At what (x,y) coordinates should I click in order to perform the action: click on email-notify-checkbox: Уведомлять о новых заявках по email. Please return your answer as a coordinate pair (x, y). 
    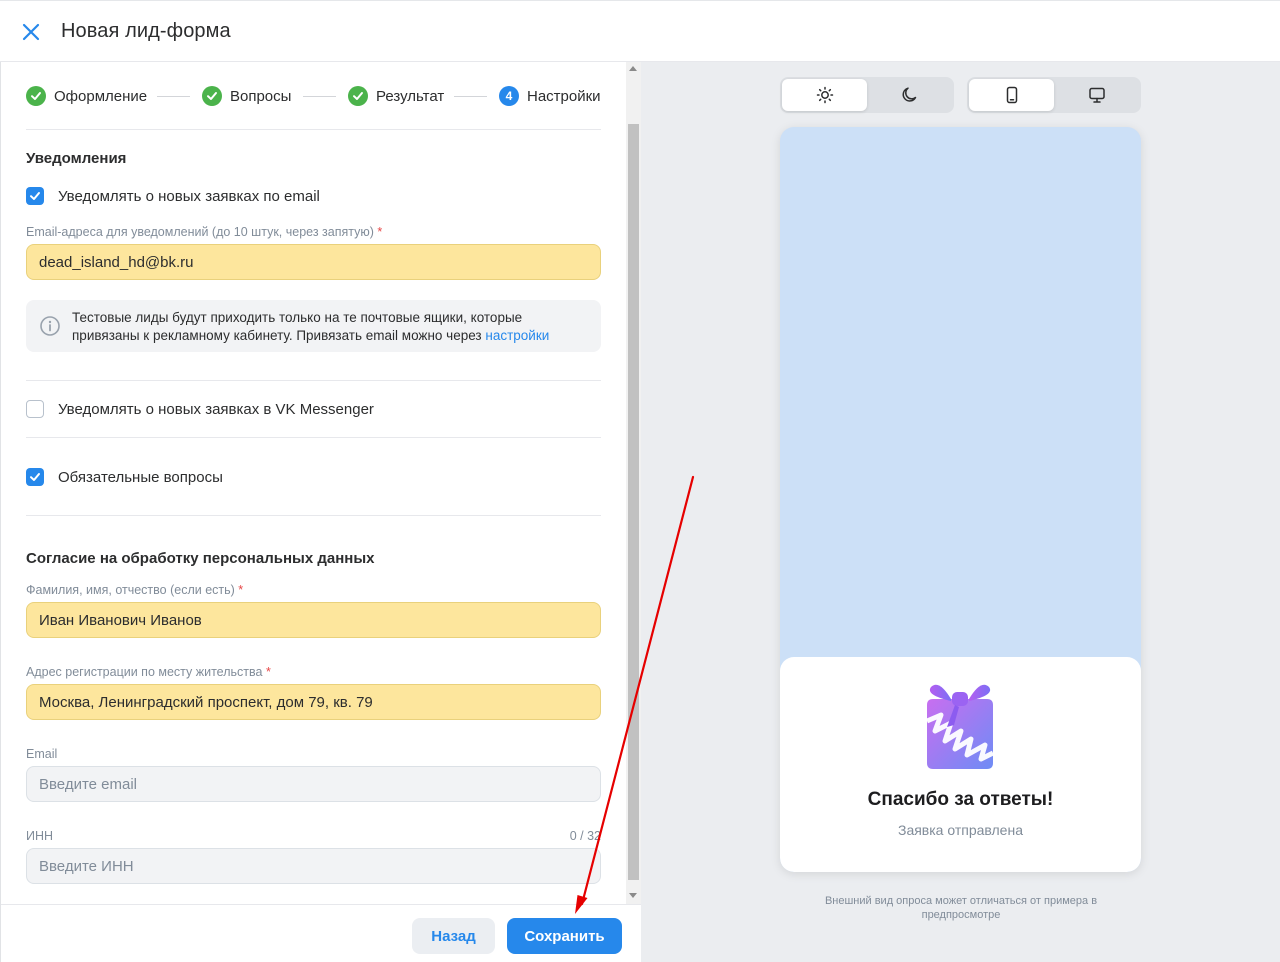
    Looking at the image, I should click on (173, 196).